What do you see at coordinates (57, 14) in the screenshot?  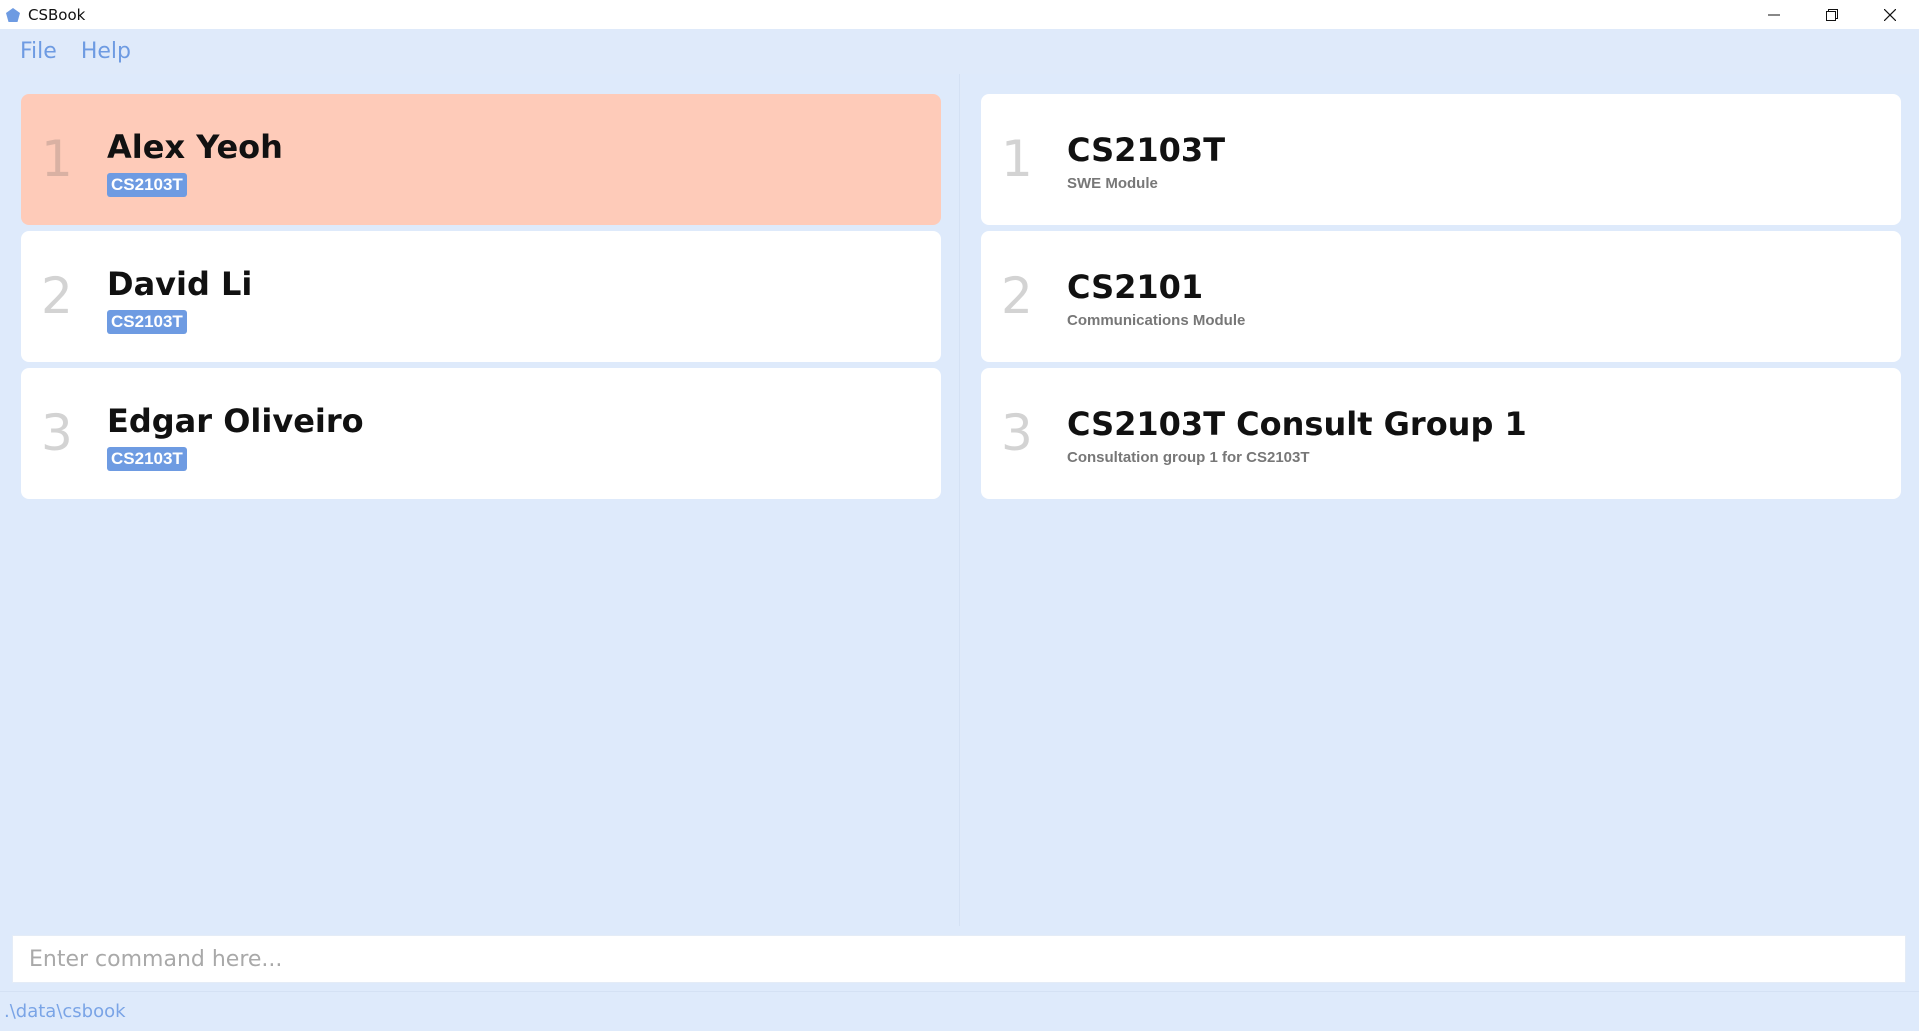 I see `window-title: CSBook` at bounding box center [57, 14].